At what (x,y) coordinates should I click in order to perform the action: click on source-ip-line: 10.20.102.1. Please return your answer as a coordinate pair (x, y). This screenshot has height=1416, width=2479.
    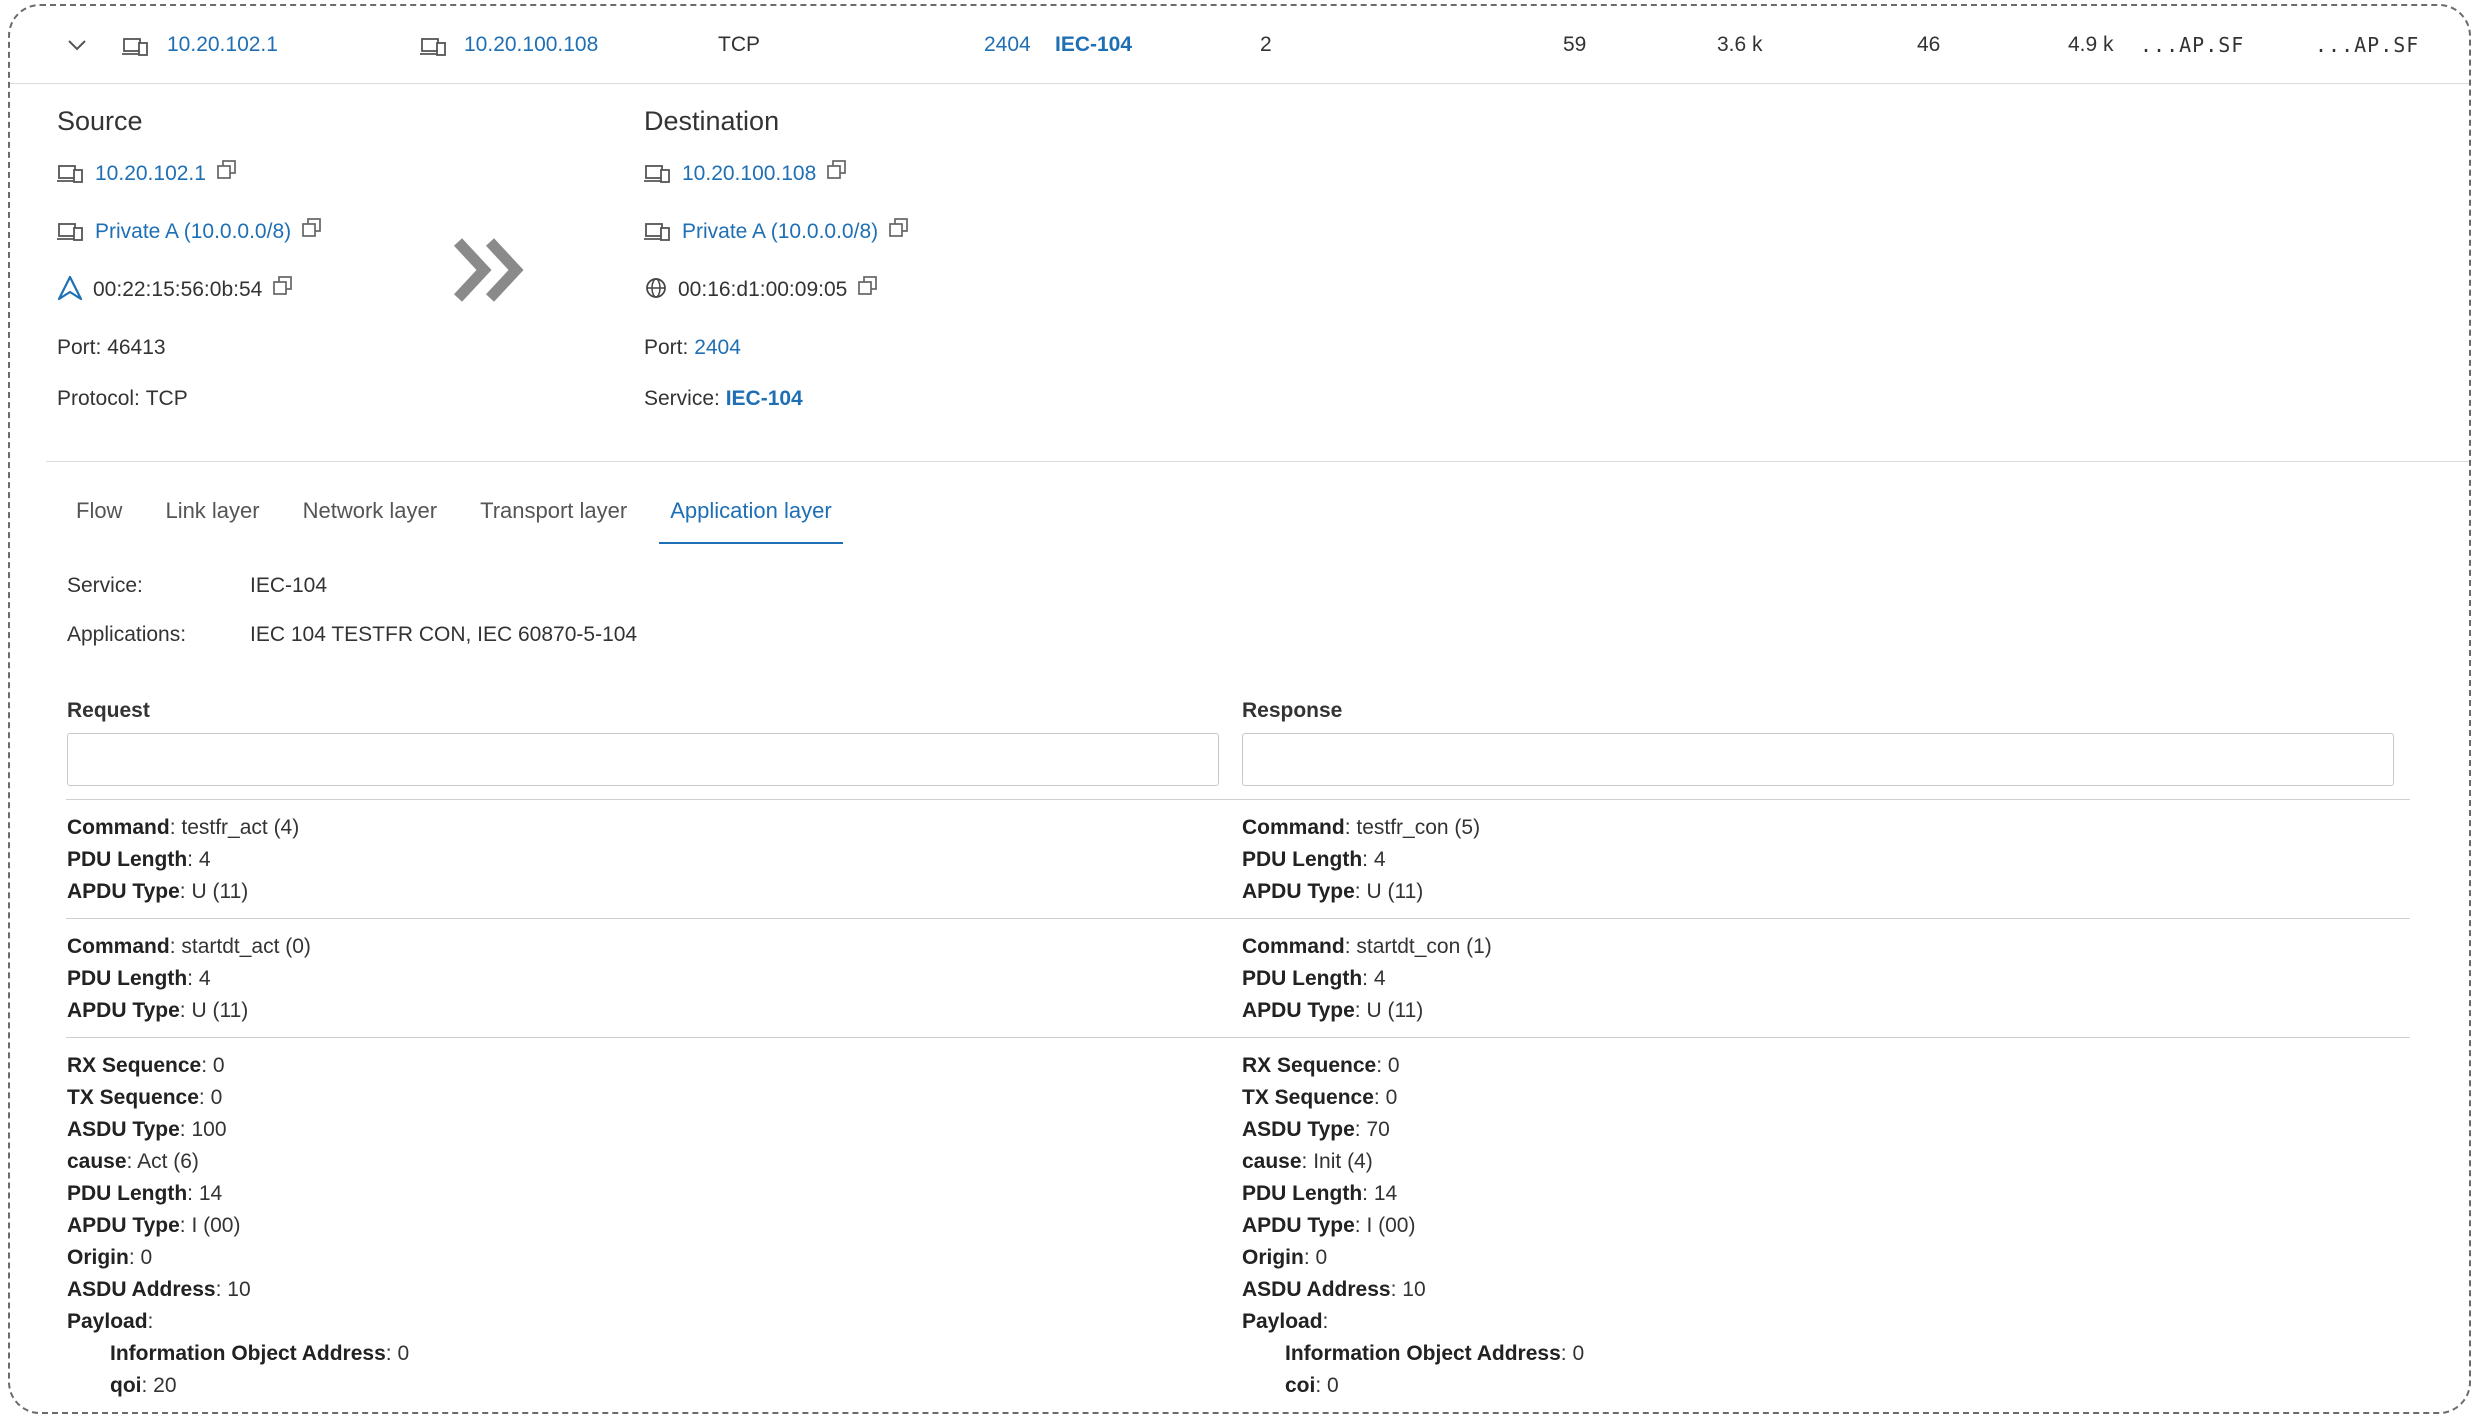
    Looking at the image, I should click on (190, 188).